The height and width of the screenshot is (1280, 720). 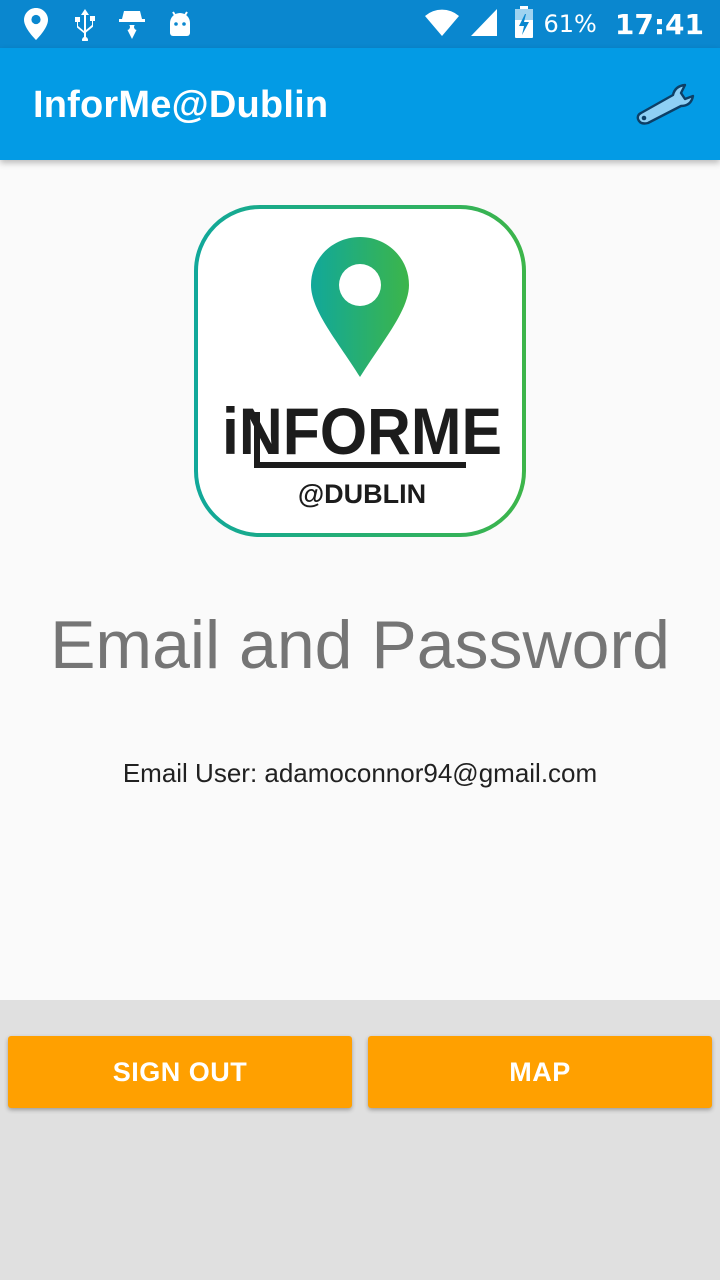 What do you see at coordinates (360, 24) in the screenshot?
I see `status-bar: 61% 17:41` at bounding box center [360, 24].